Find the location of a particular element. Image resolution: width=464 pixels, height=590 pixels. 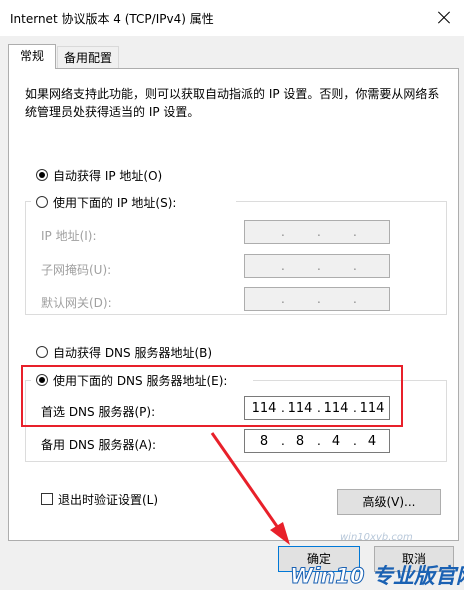

ip-address-field: . . . is located at coordinates (317, 232).